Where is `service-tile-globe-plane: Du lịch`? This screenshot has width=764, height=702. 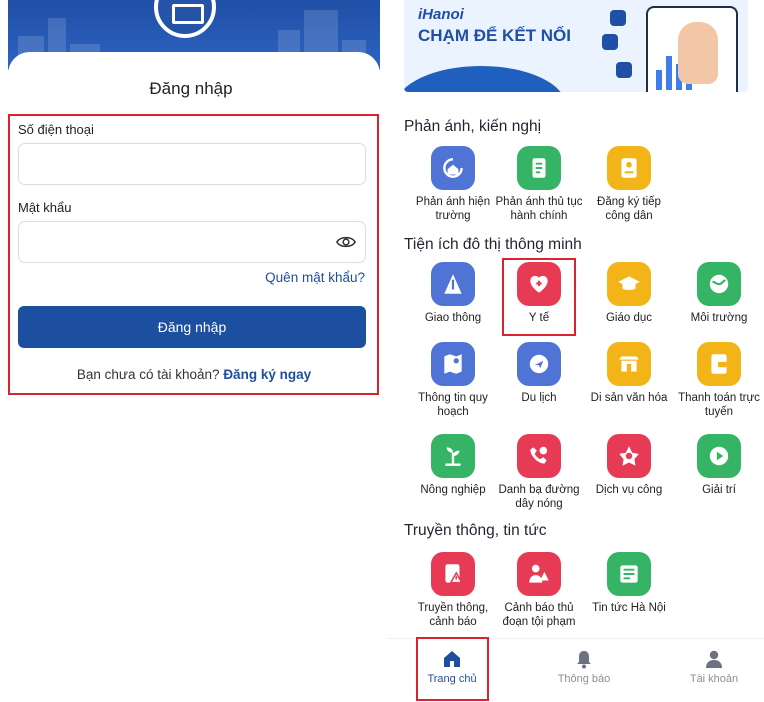 service-tile-globe-plane: Du lịch is located at coordinates (539, 373).